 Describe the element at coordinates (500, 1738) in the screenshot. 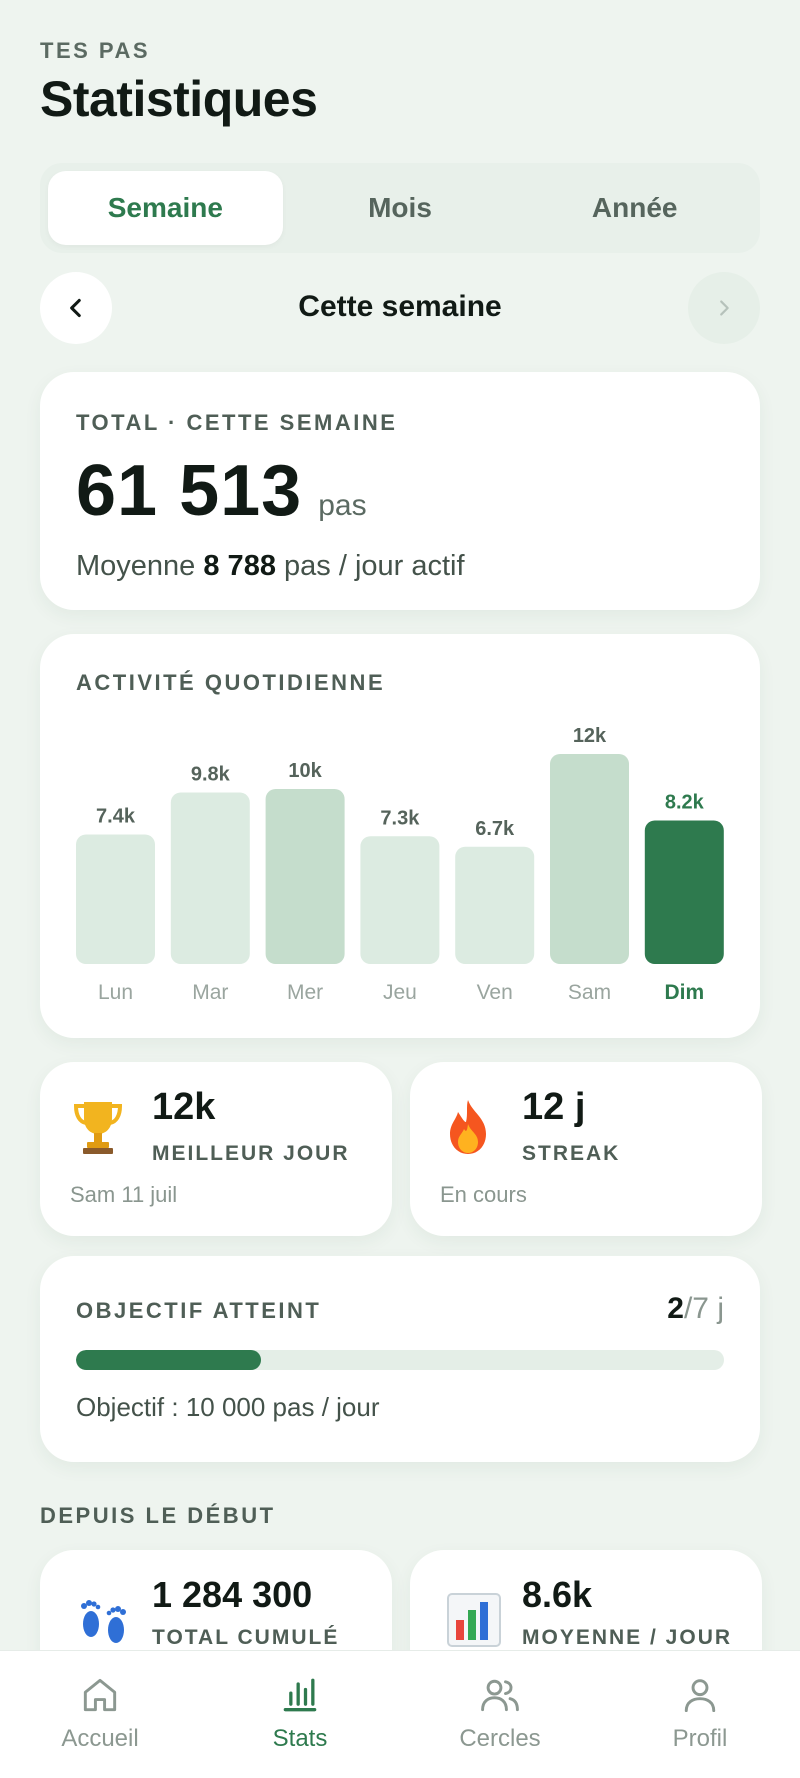

I see `nav-cercles-label: Cercles` at that location.